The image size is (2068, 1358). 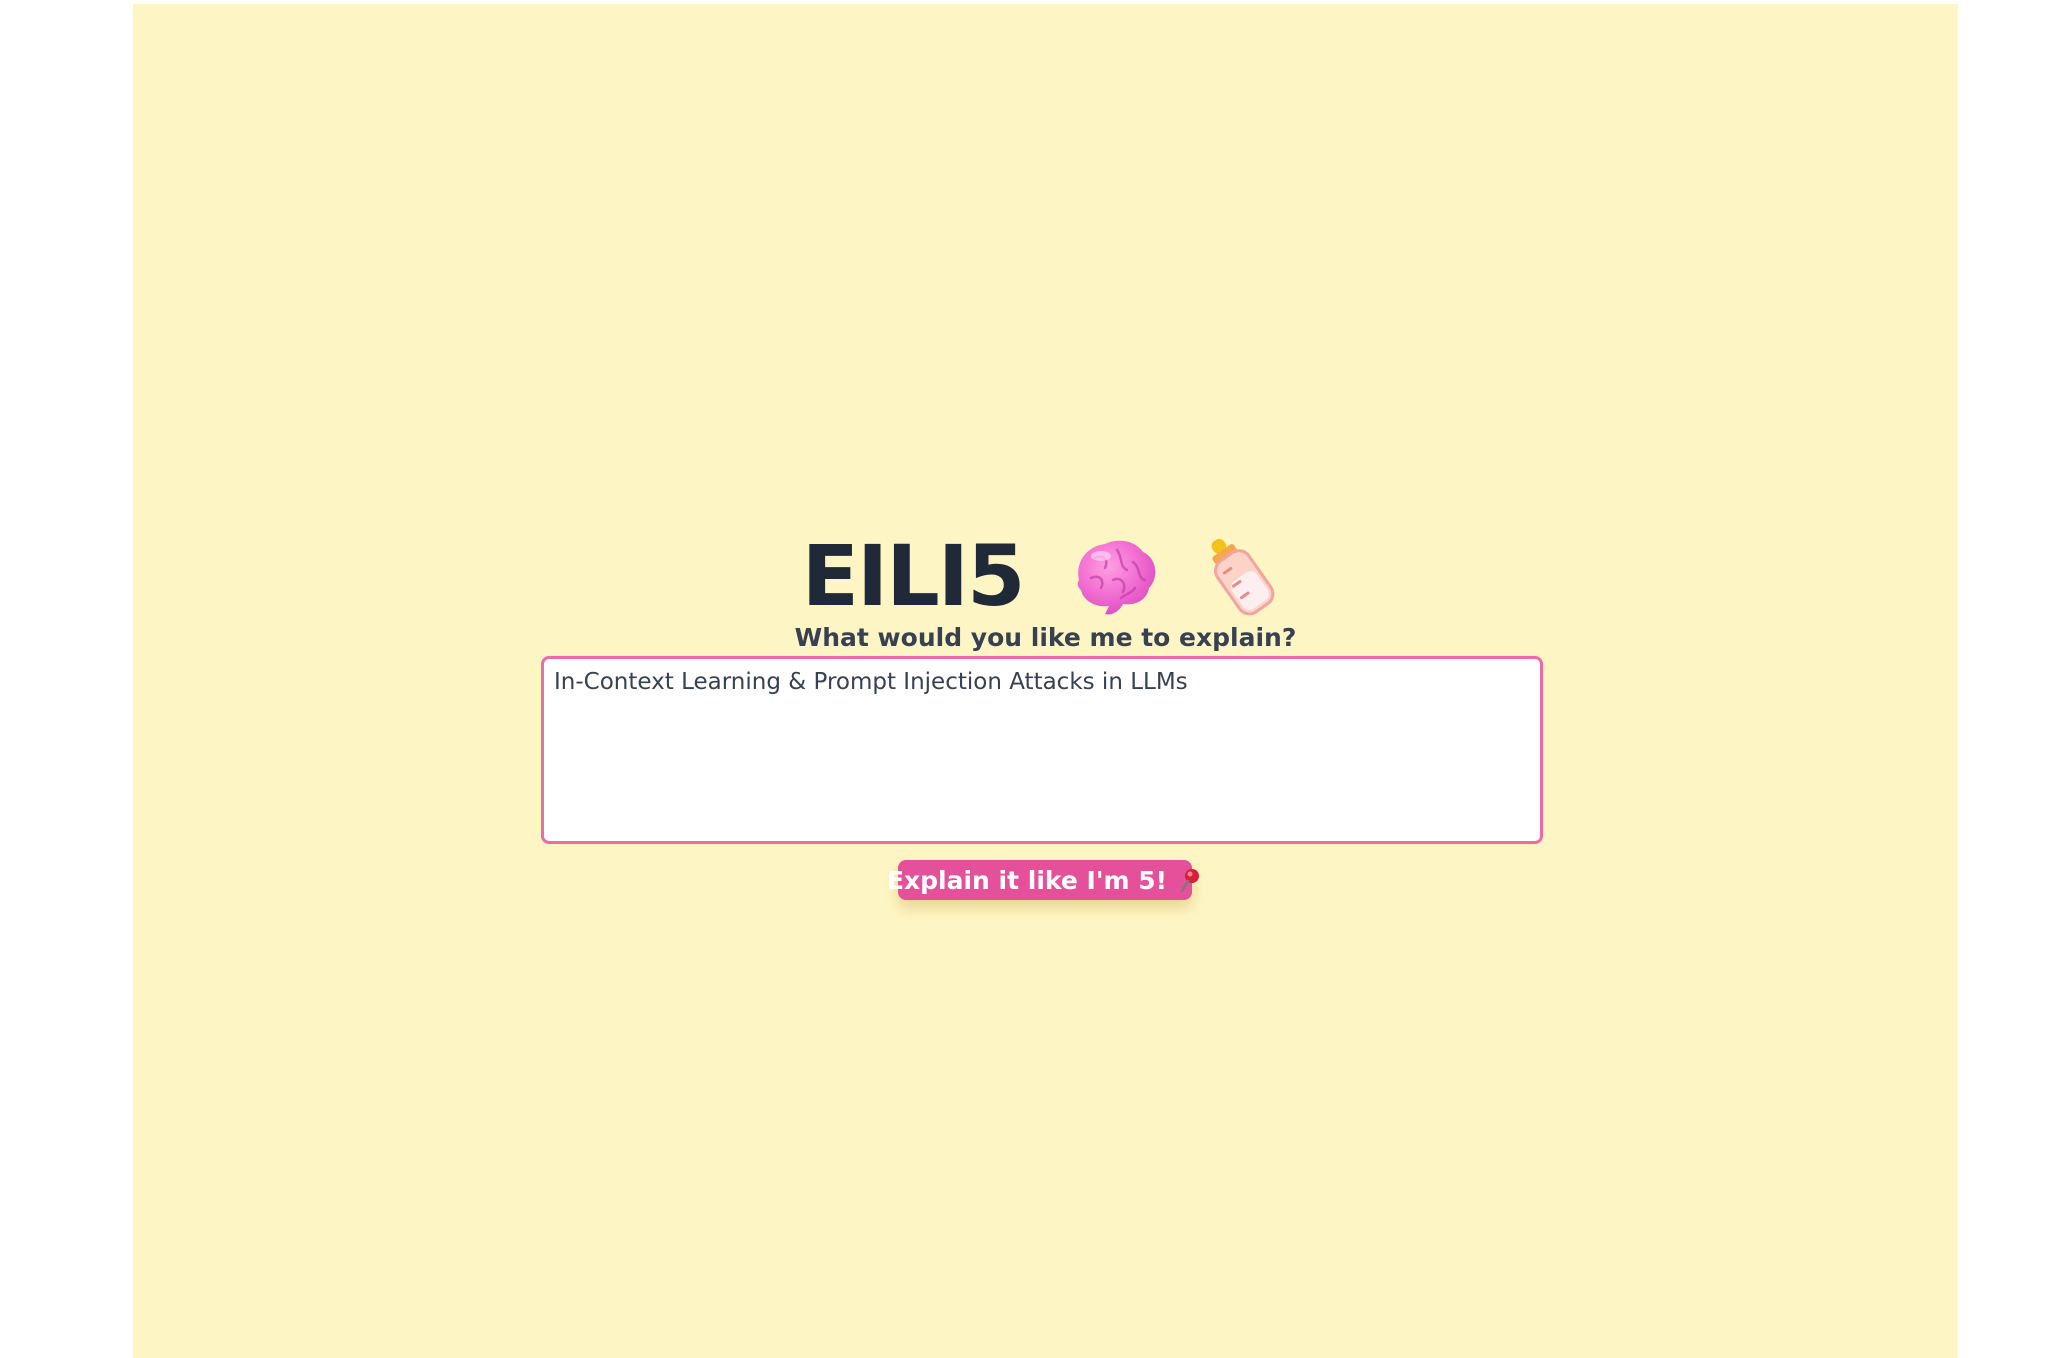 I want to click on brain-icon, so click(x=1113, y=576).